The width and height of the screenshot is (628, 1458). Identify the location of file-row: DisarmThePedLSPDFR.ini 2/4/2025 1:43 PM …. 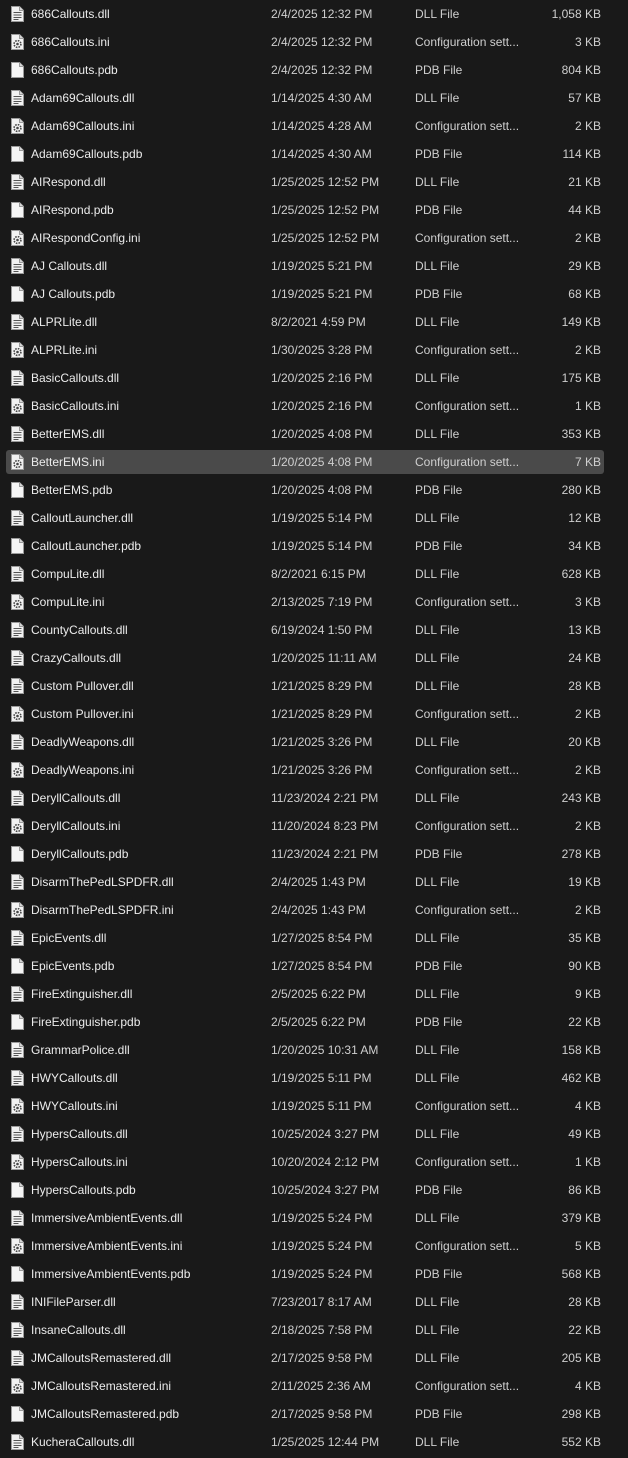
(314, 910).